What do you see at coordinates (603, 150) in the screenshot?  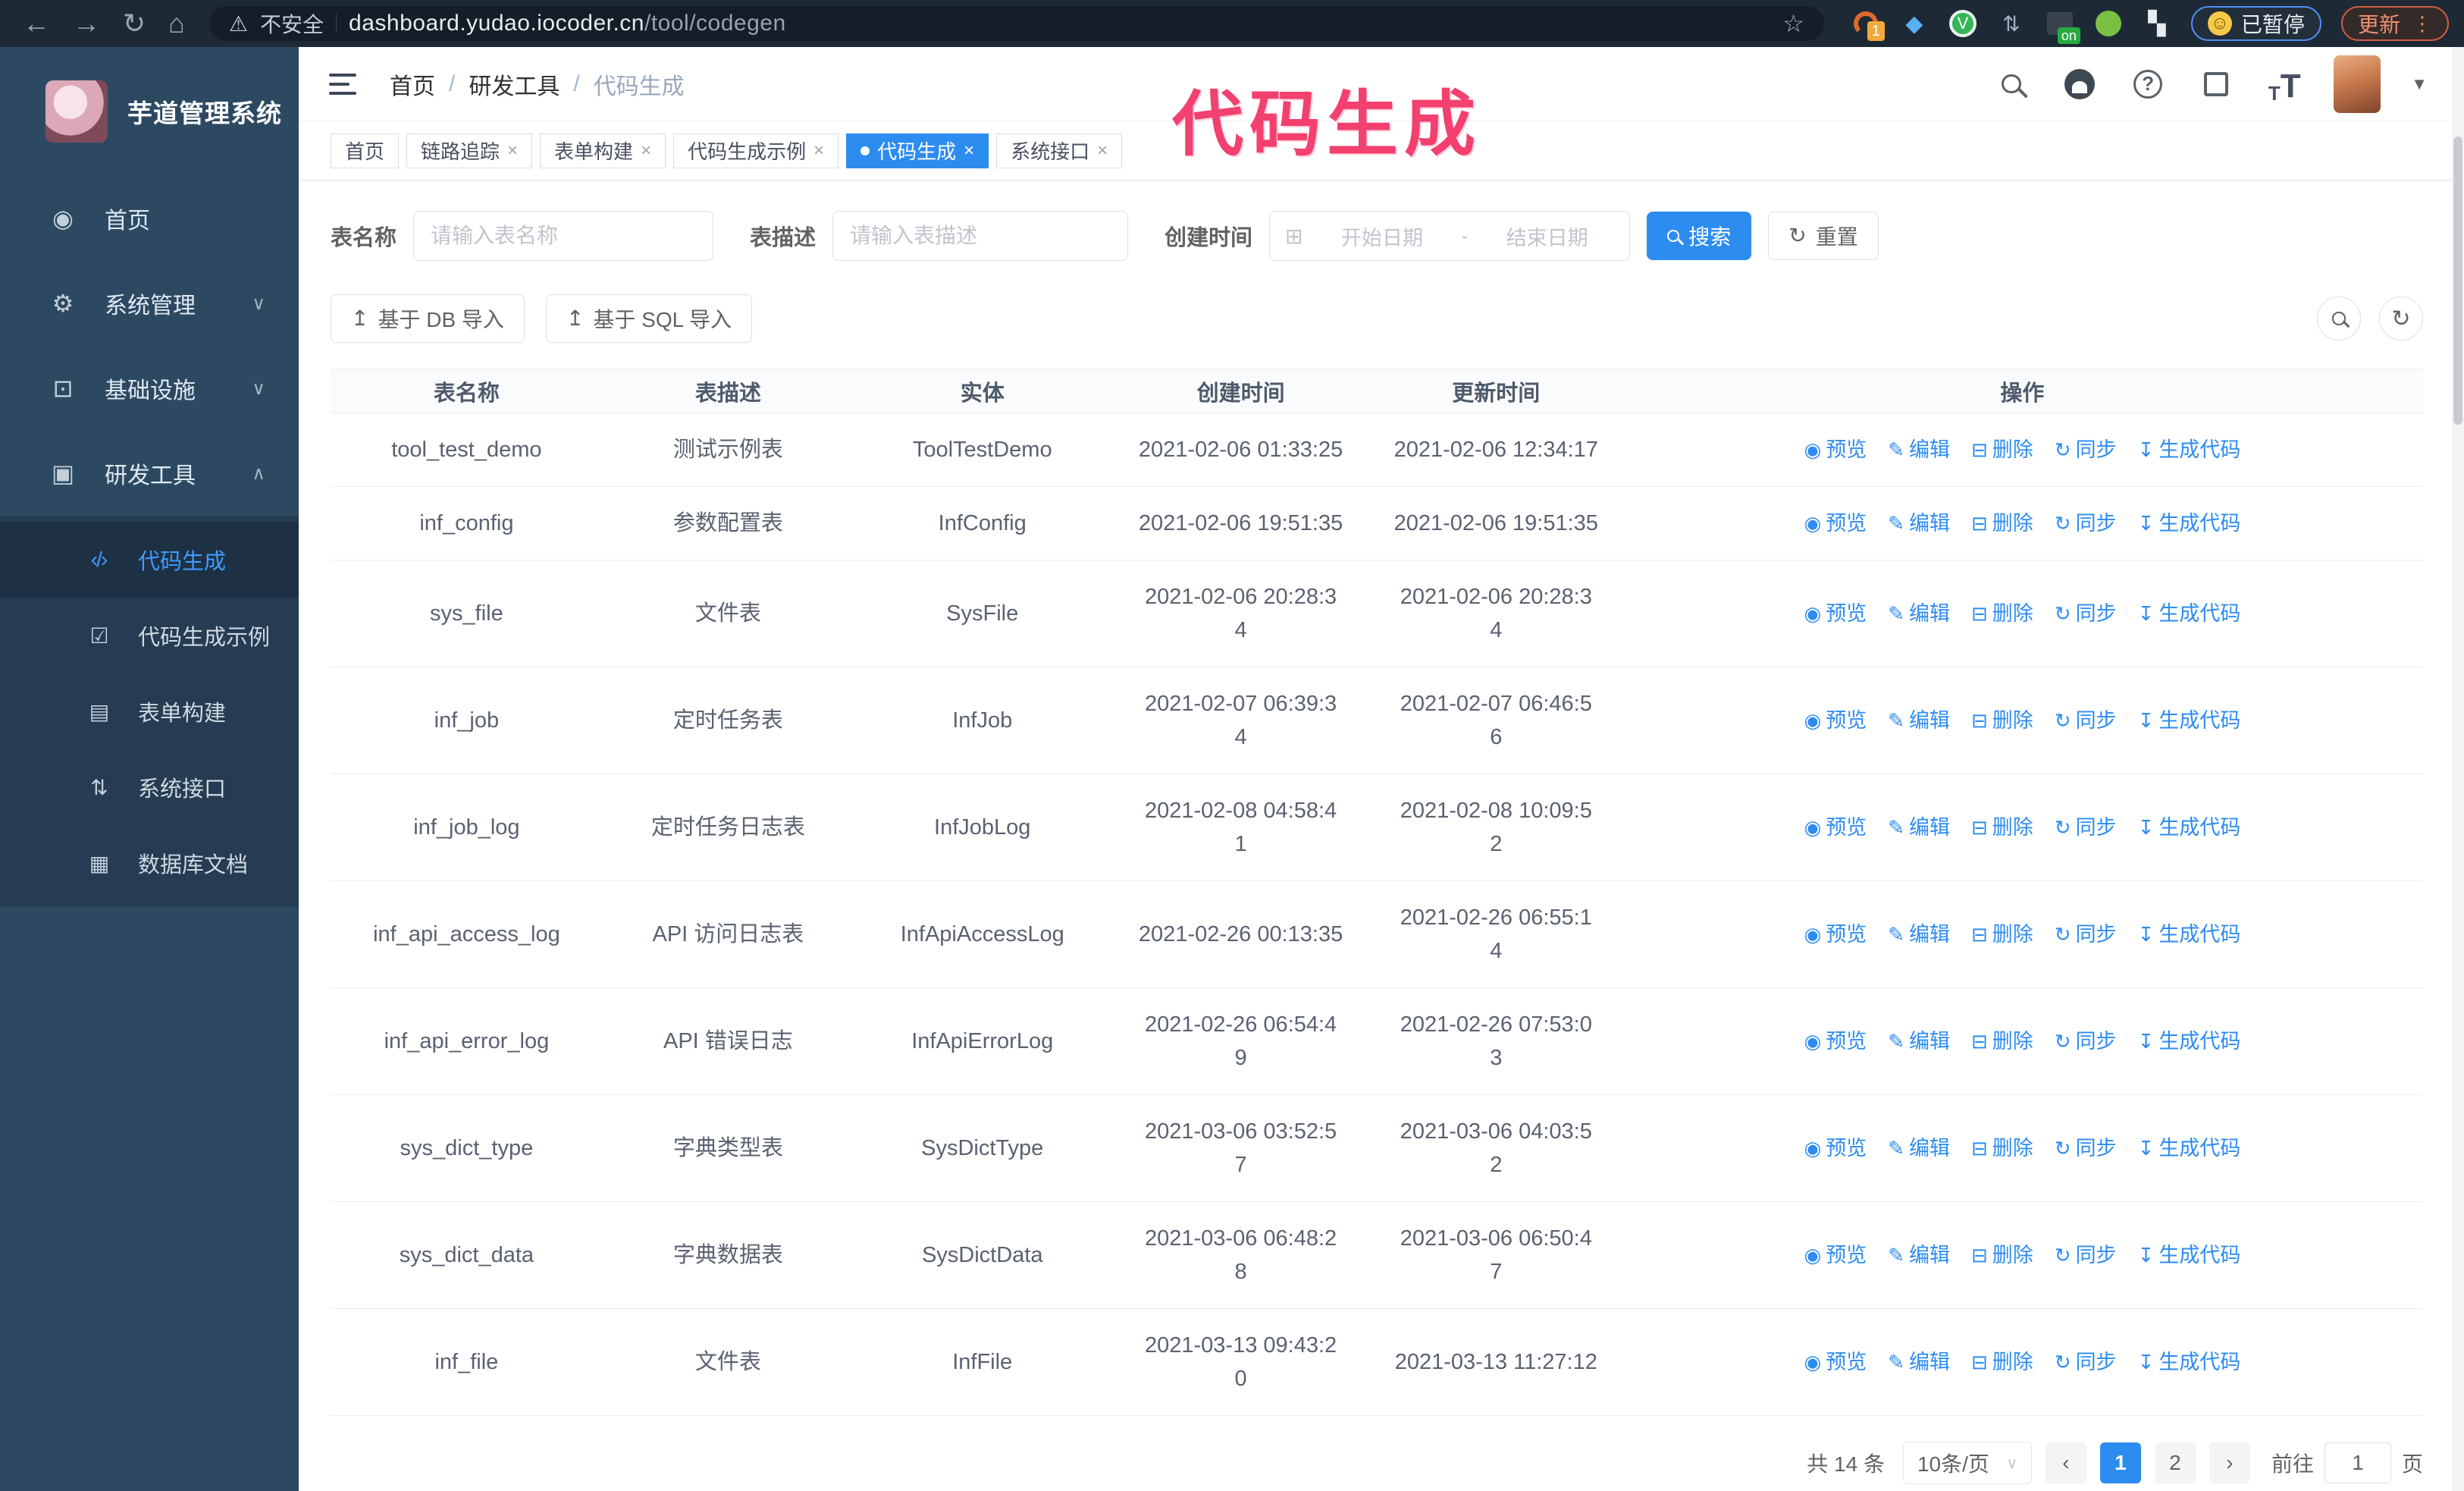 I see `tab-表单构建: 表单构建 ×` at bounding box center [603, 150].